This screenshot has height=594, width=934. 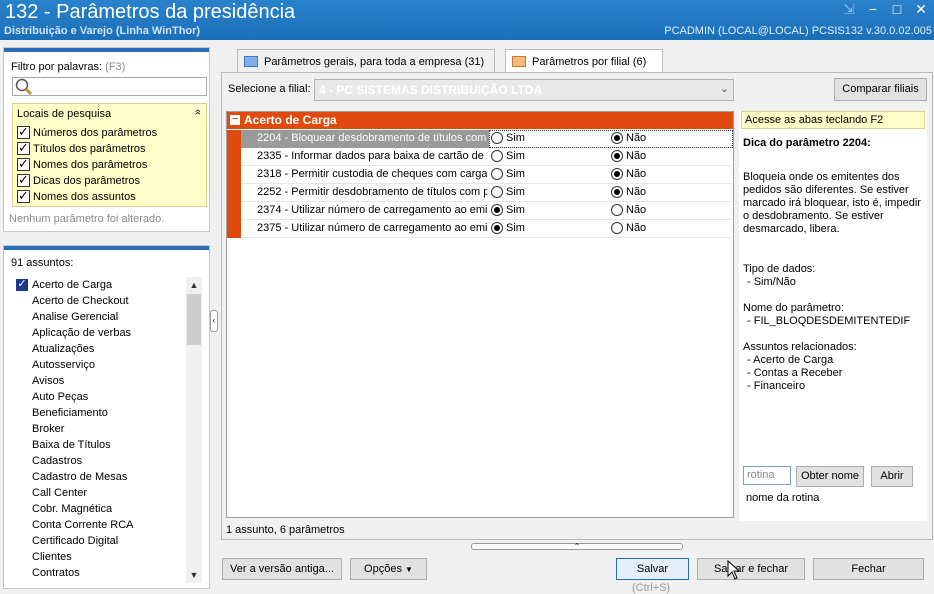 I want to click on related-item: - Contas a Receber, so click(x=794, y=373).